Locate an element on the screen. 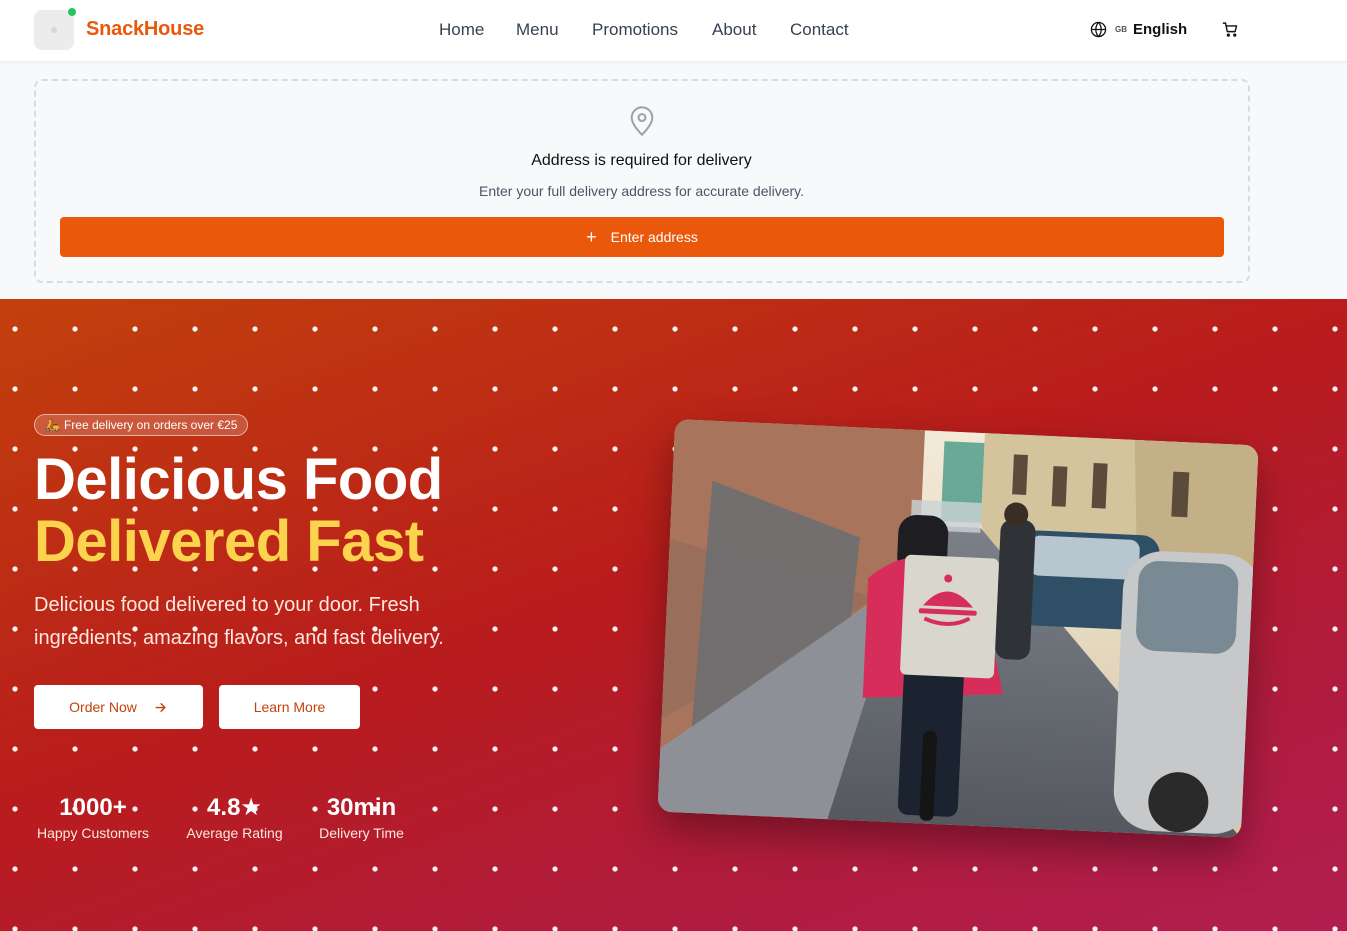 This screenshot has width=1347, height=931. learn-more-label: Learn More is located at coordinates (289, 707).